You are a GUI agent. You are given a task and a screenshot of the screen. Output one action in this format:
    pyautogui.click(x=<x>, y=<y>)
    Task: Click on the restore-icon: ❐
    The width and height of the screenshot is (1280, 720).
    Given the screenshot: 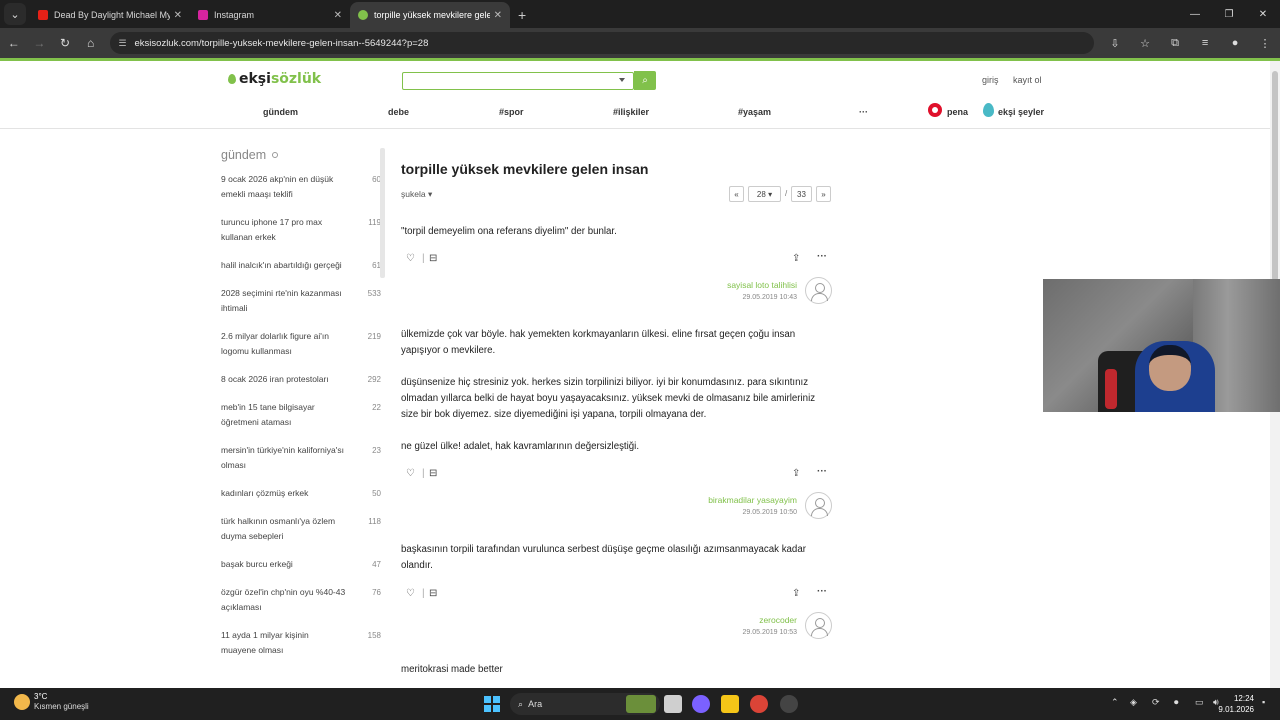 What is the action you would take?
    pyautogui.click(x=1229, y=14)
    